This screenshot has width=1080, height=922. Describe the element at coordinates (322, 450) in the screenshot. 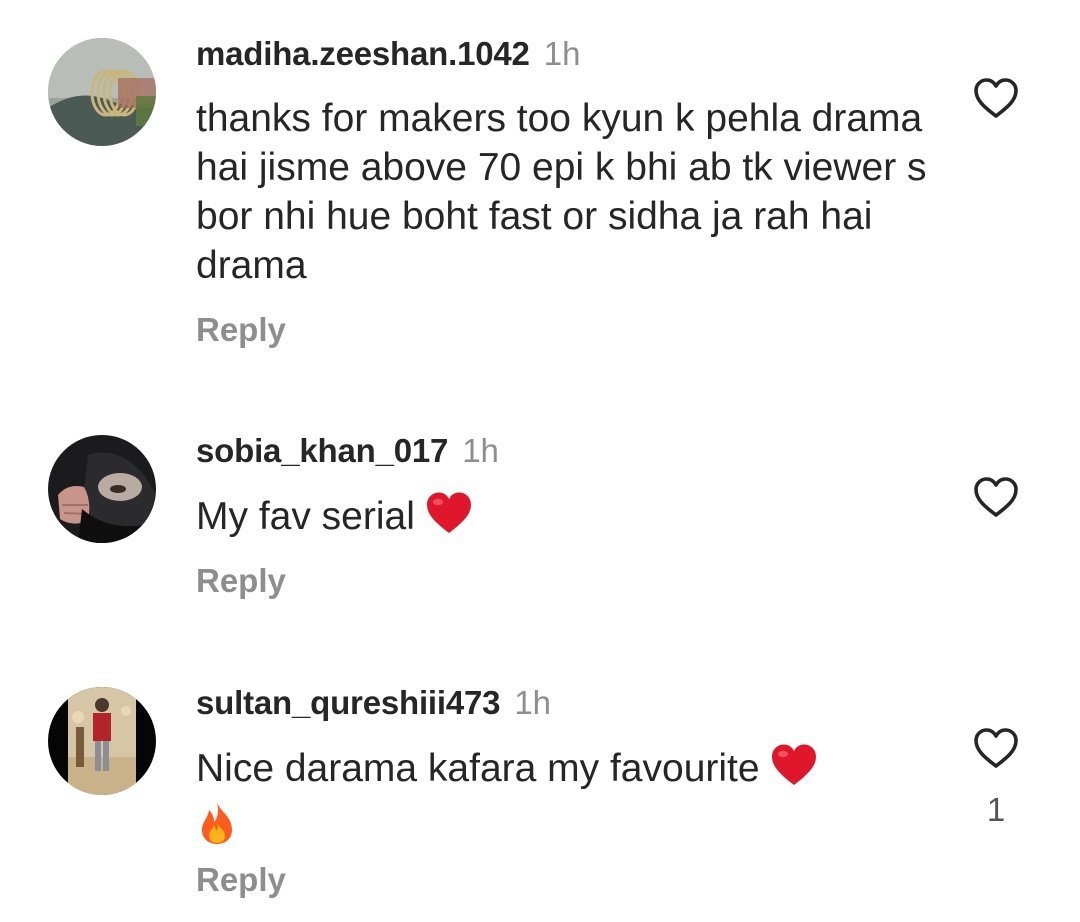

I see `username: sobia_khan_017` at that location.